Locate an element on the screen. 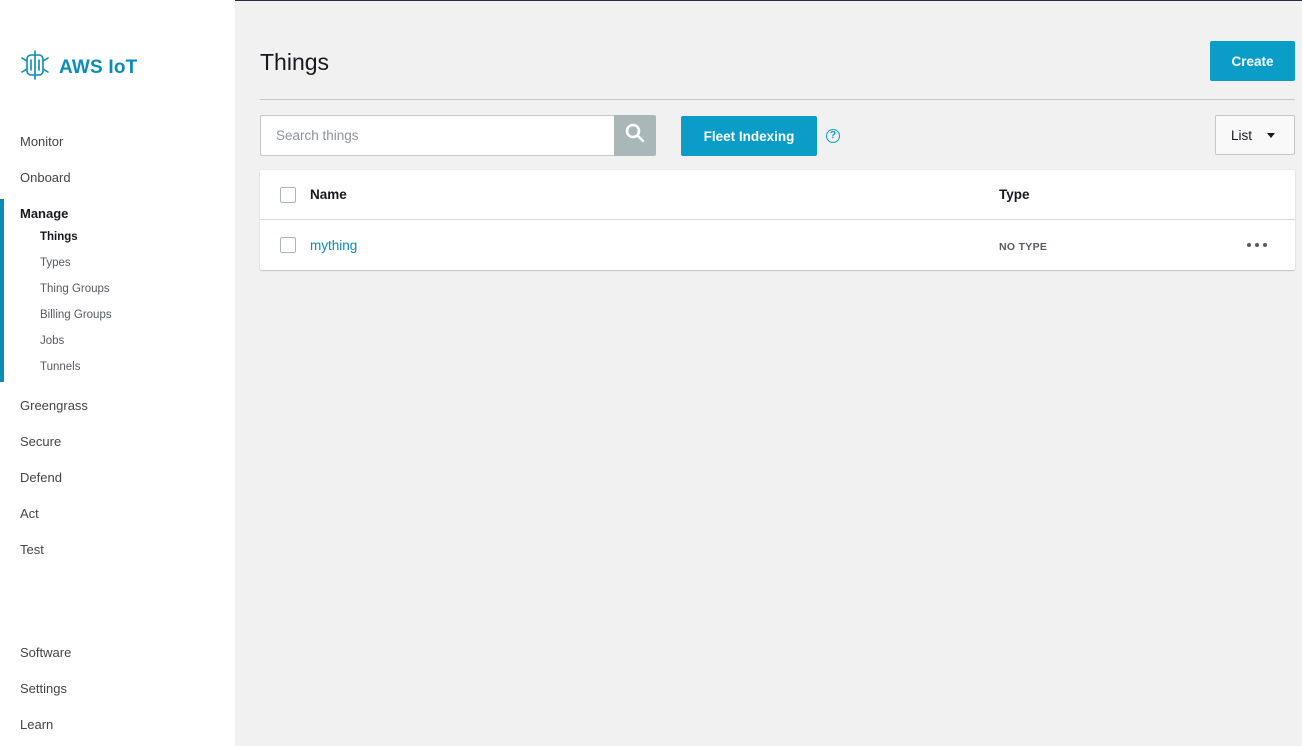 The width and height of the screenshot is (1302, 746). search-bar is located at coordinates (458, 135).